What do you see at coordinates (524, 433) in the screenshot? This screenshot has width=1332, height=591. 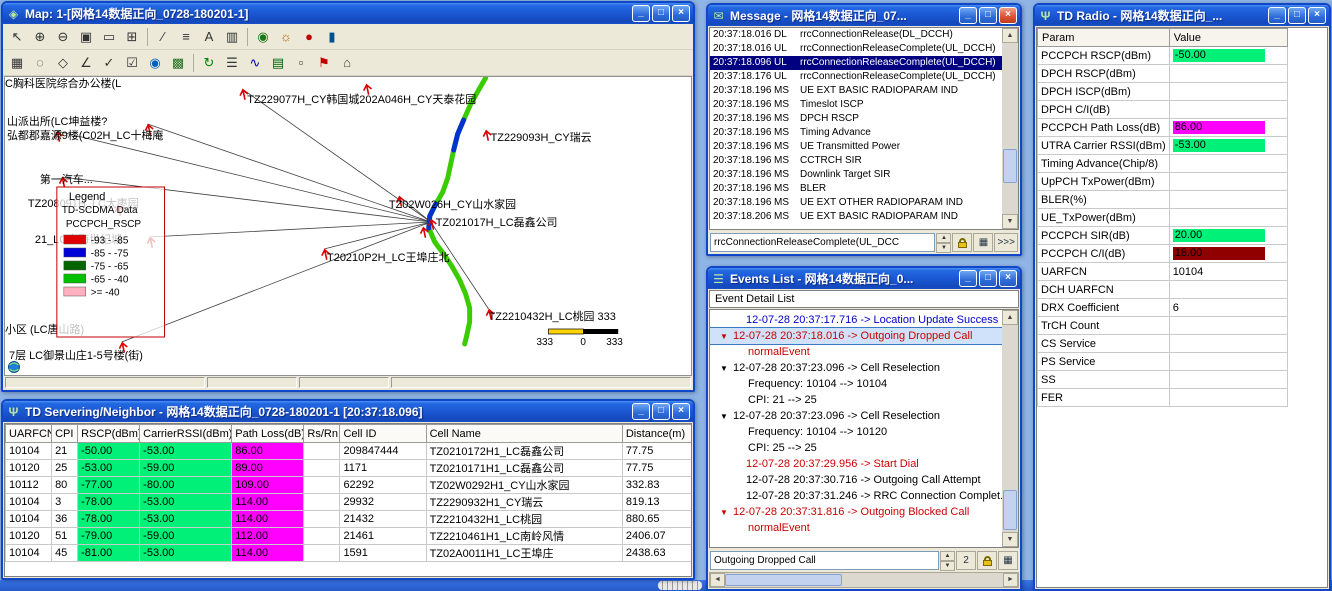 I see `column-header: Cell Name` at bounding box center [524, 433].